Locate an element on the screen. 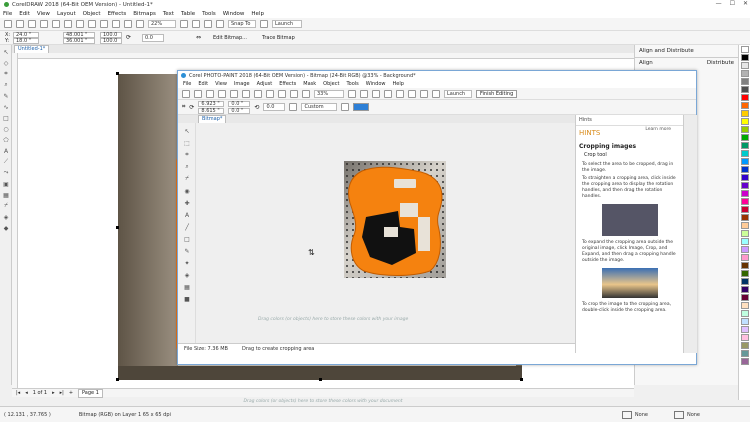 The image size is (750, 422). drop-shadow-icon: ▣ is located at coordinates (6, 184).